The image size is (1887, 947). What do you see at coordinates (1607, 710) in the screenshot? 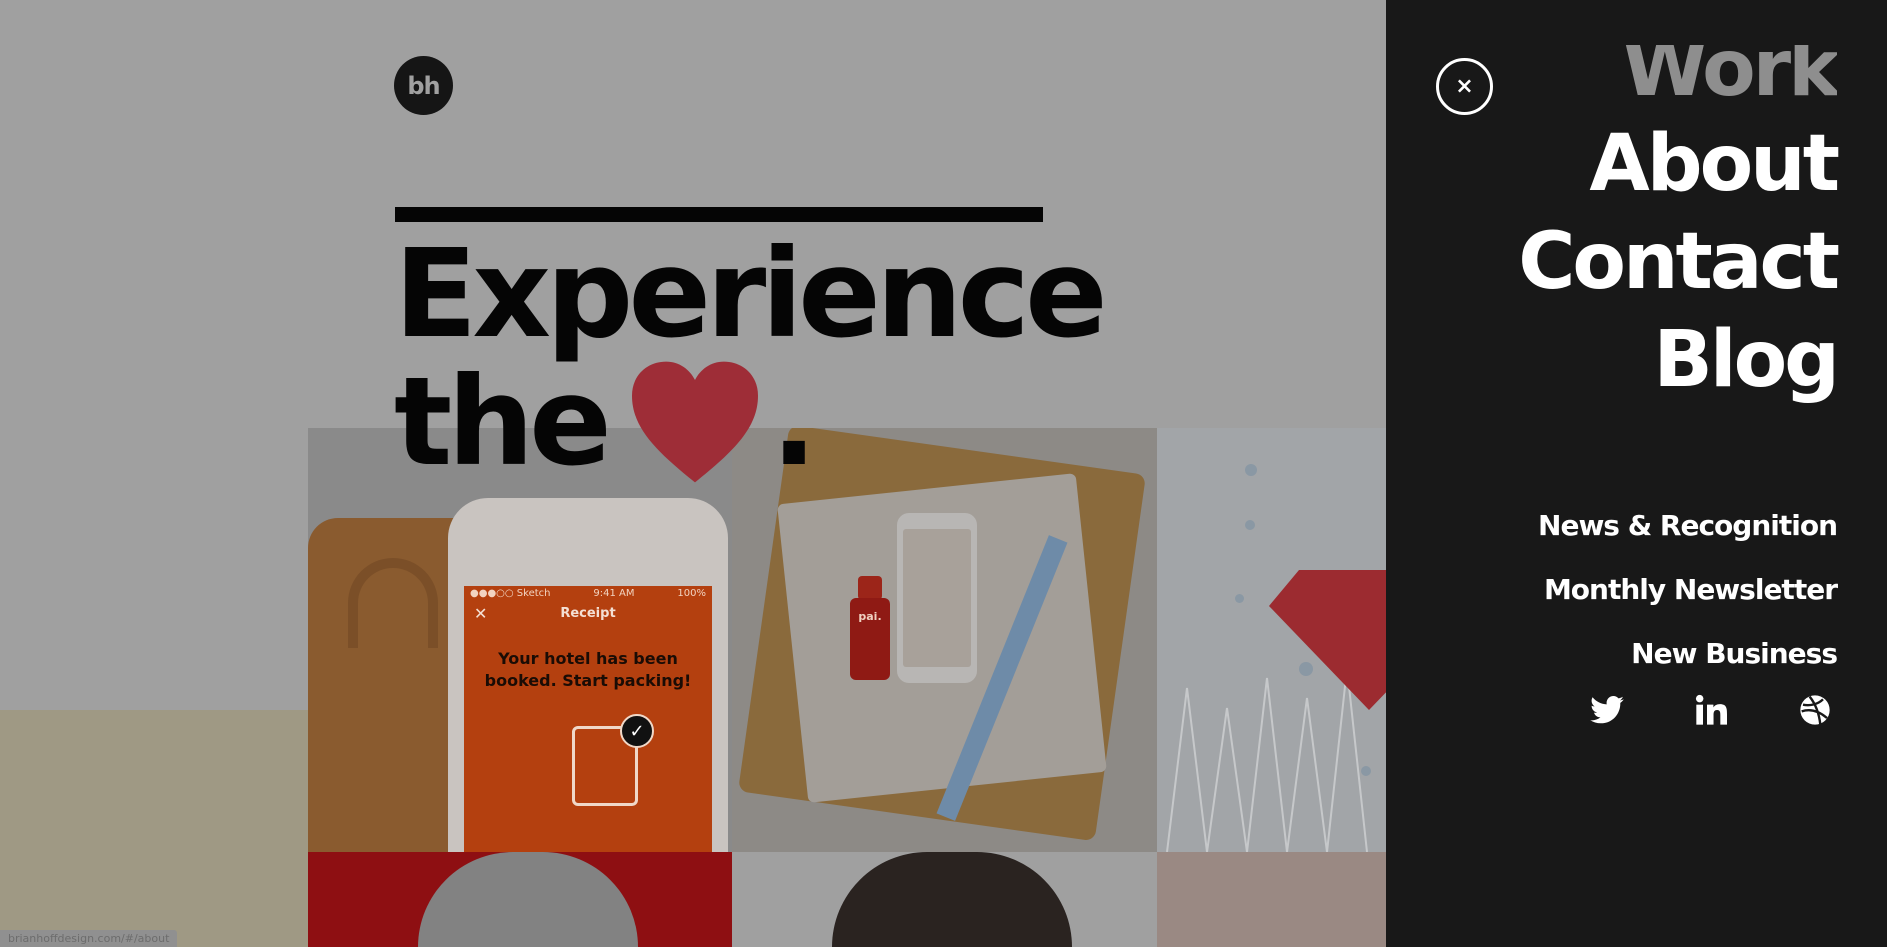
I see `twitter-icon` at bounding box center [1607, 710].